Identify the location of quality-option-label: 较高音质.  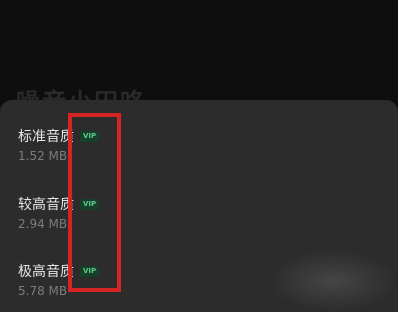
(46, 205).